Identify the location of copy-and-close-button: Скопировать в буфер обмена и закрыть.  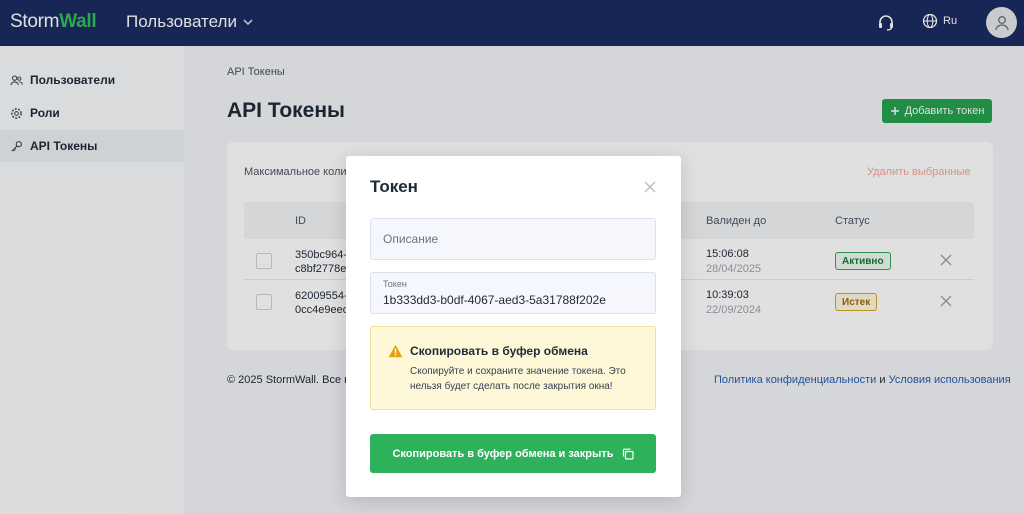
(513, 453).